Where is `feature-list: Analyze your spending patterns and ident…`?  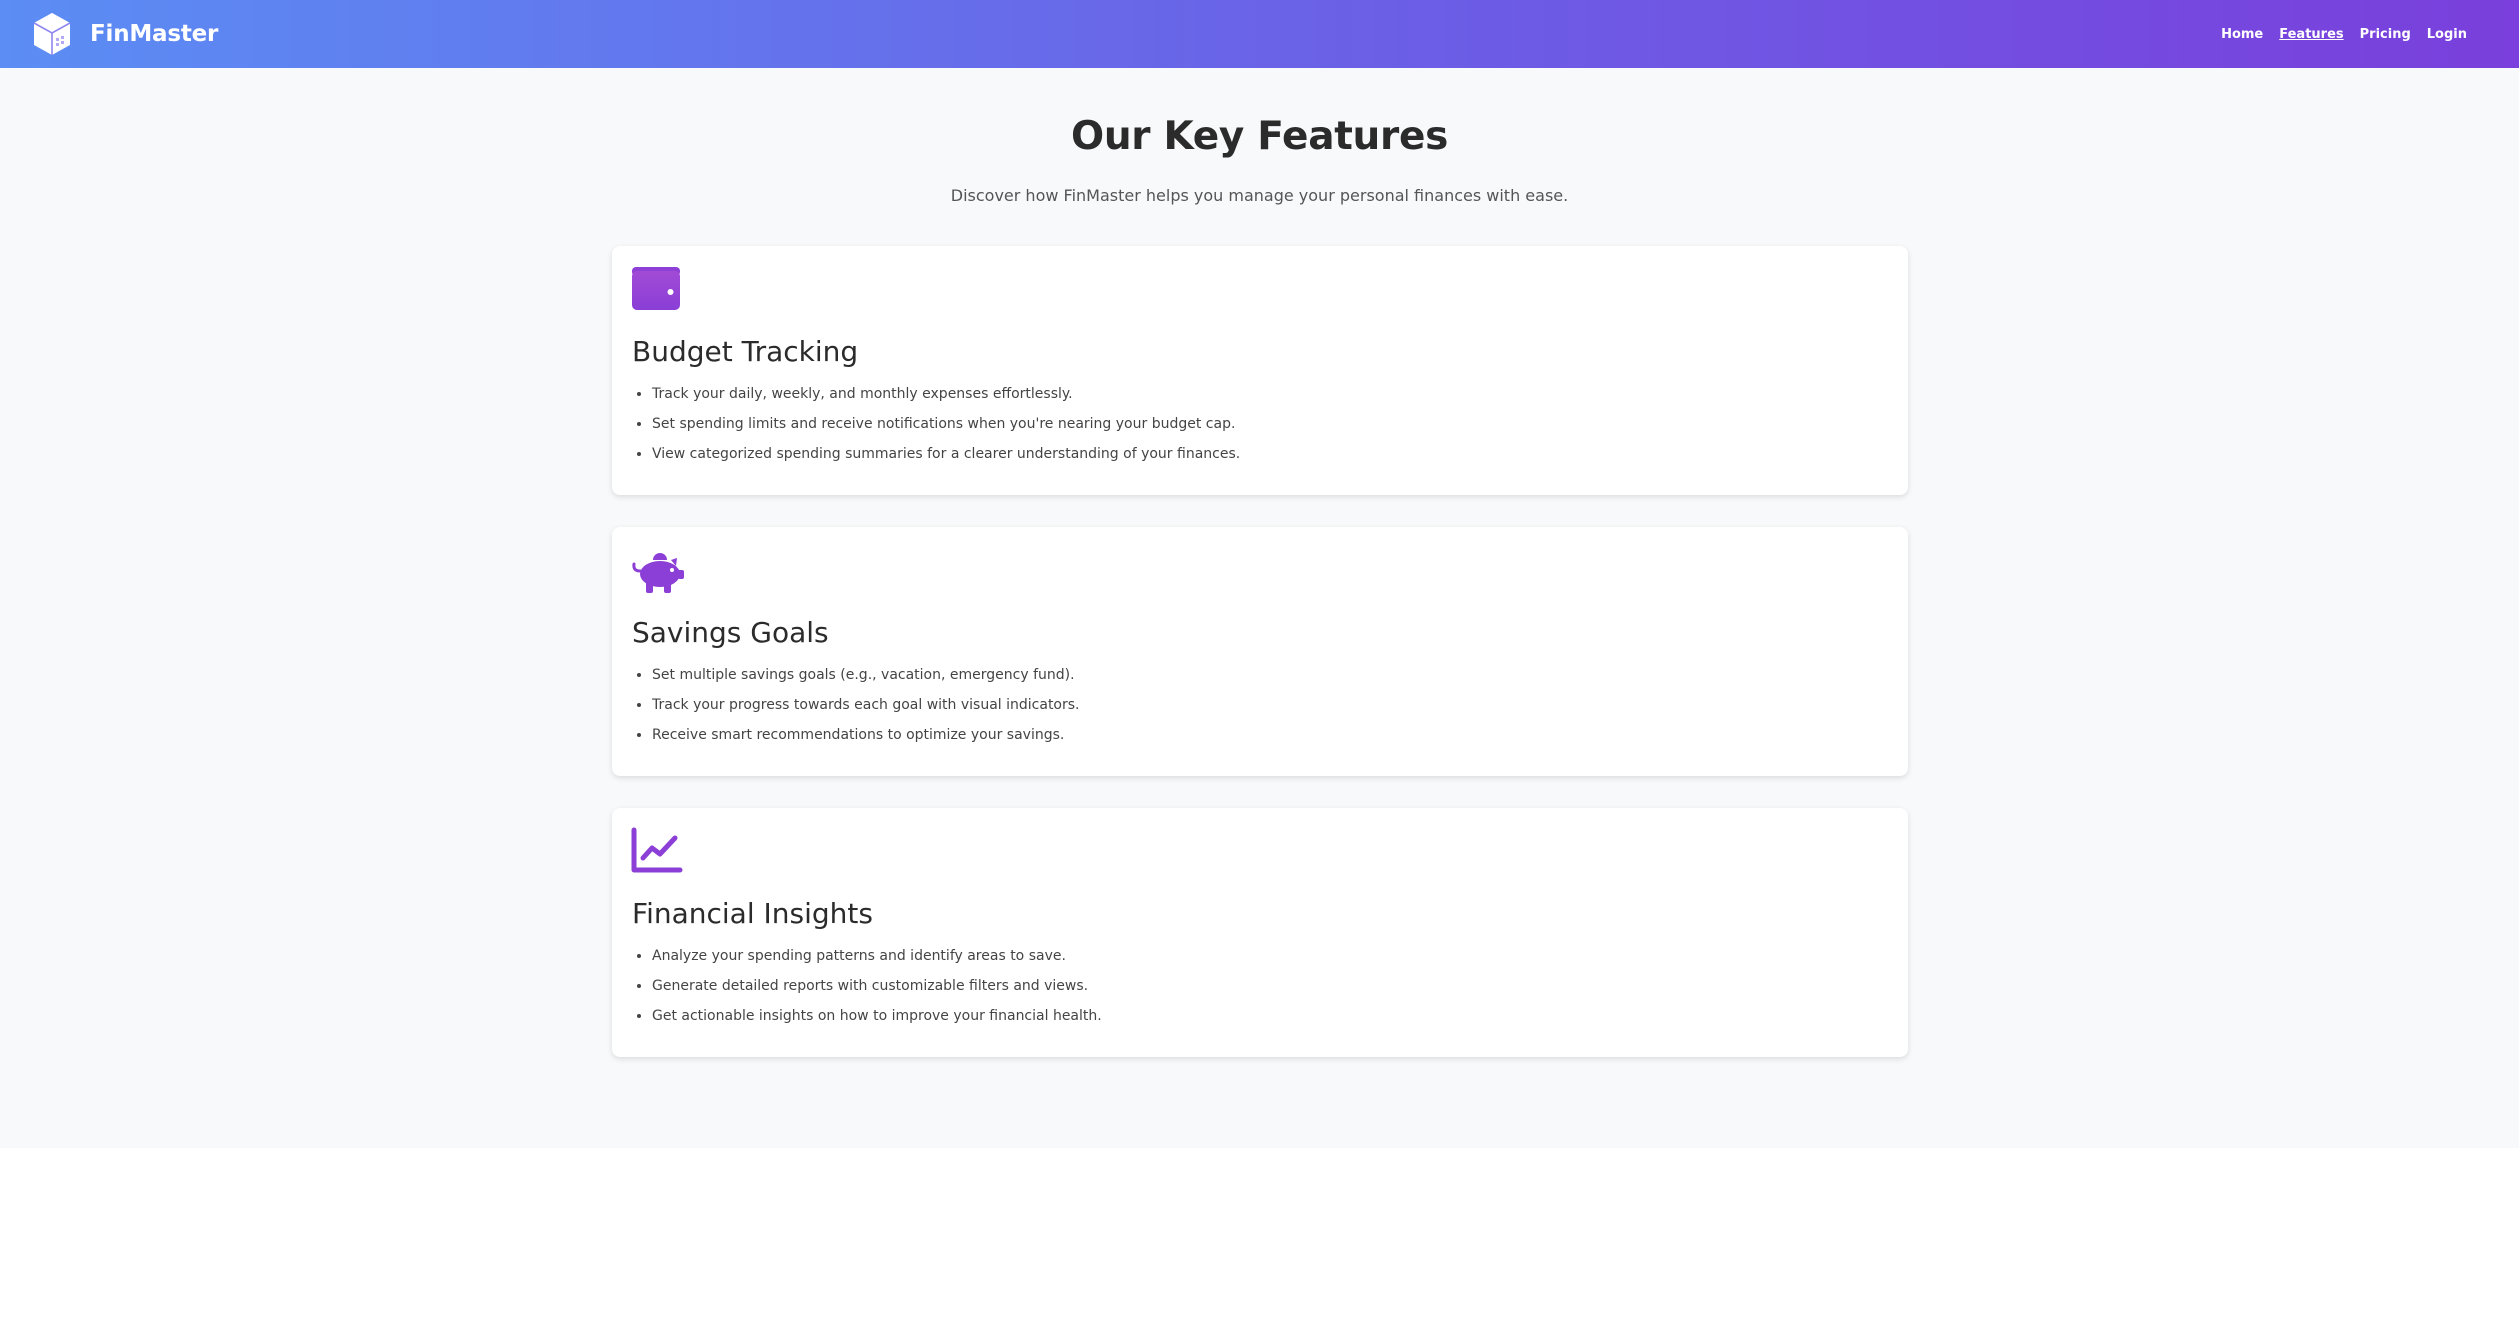 feature-list: Analyze your spending patterns and ident… is located at coordinates (867, 986).